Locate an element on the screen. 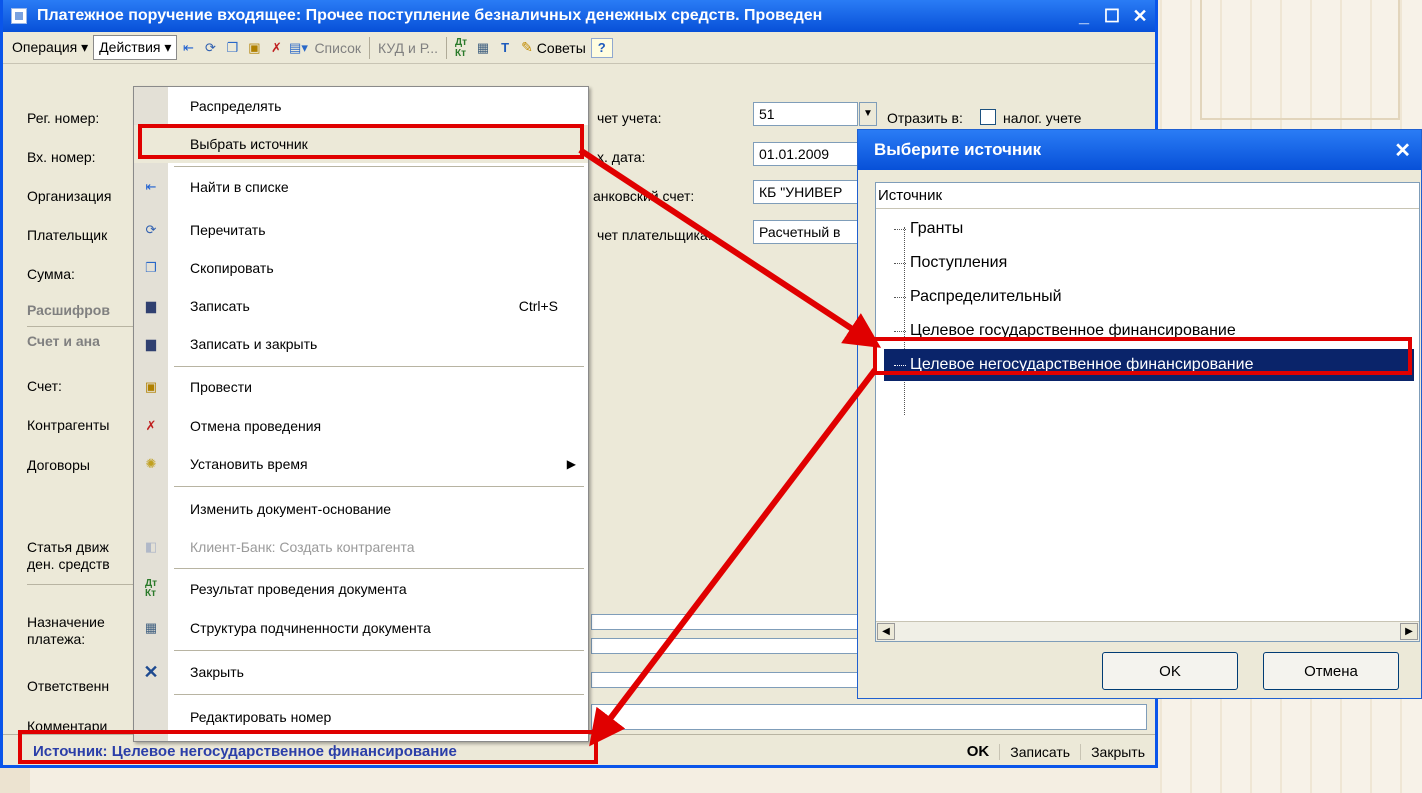  menu-item-distribute: Распределять is located at coordinates (361, 106).